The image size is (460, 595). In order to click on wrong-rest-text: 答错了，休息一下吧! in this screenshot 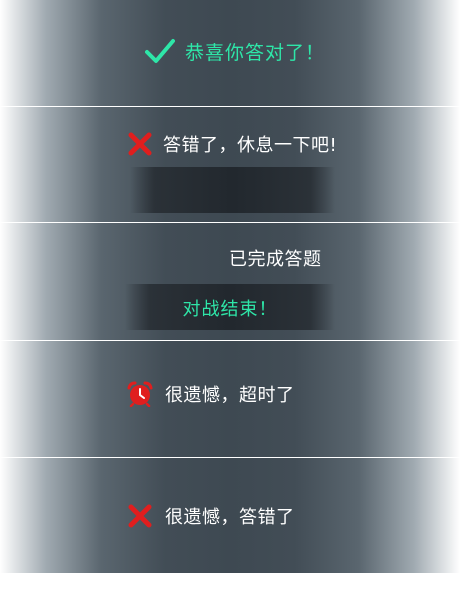, I will do `click(250, 145)`.